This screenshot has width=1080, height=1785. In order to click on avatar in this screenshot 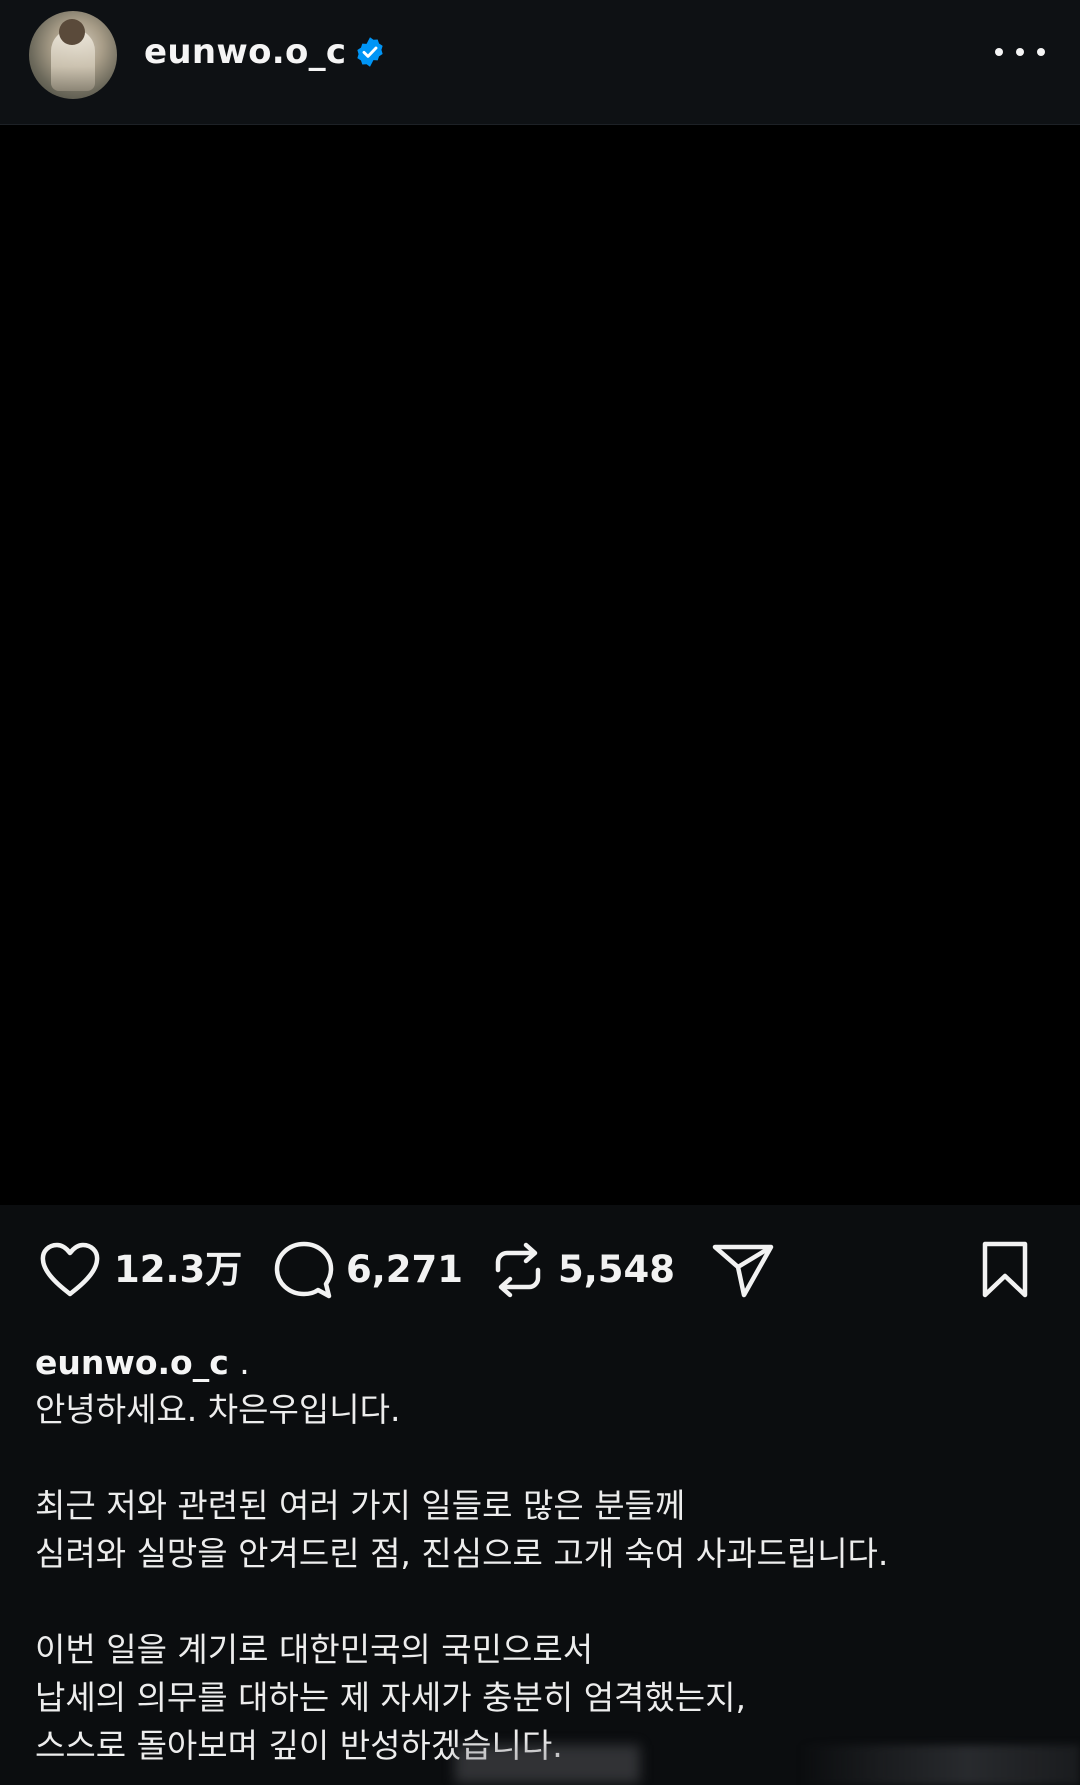, I will do `click(73, 55)`.